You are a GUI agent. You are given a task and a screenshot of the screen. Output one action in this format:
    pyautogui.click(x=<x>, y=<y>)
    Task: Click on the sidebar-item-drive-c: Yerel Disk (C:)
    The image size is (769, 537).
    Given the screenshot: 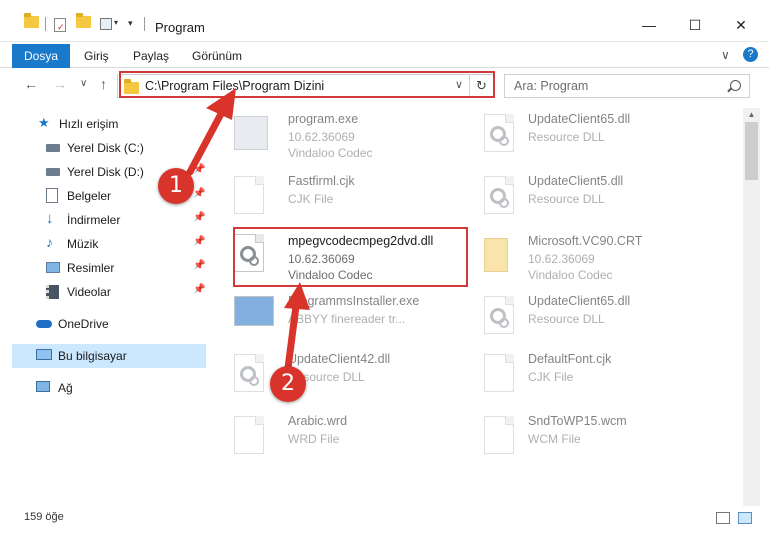 What is the action you would take?
    pyautogui.click(x=109, y=148)
    